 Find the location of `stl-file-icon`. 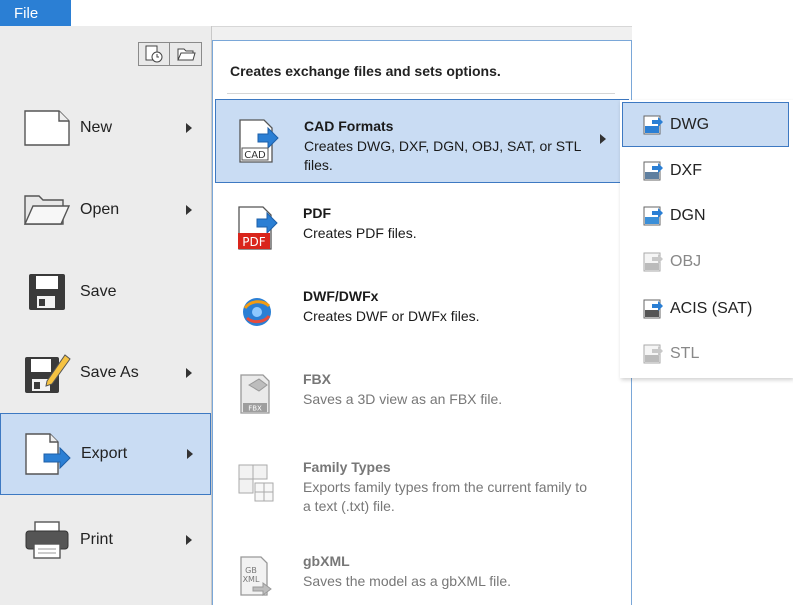

stl-file-icon is located at coordinates (653, 353).